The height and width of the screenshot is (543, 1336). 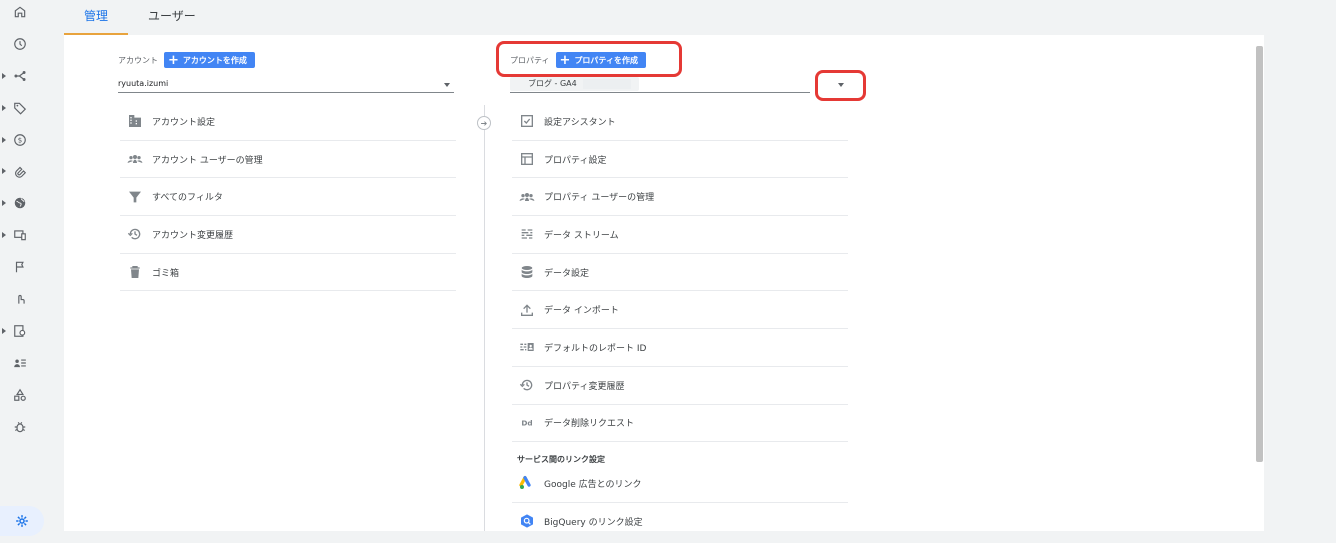 I want to click on property-selector: ブログ - GA4, so click(x=660, y=84).